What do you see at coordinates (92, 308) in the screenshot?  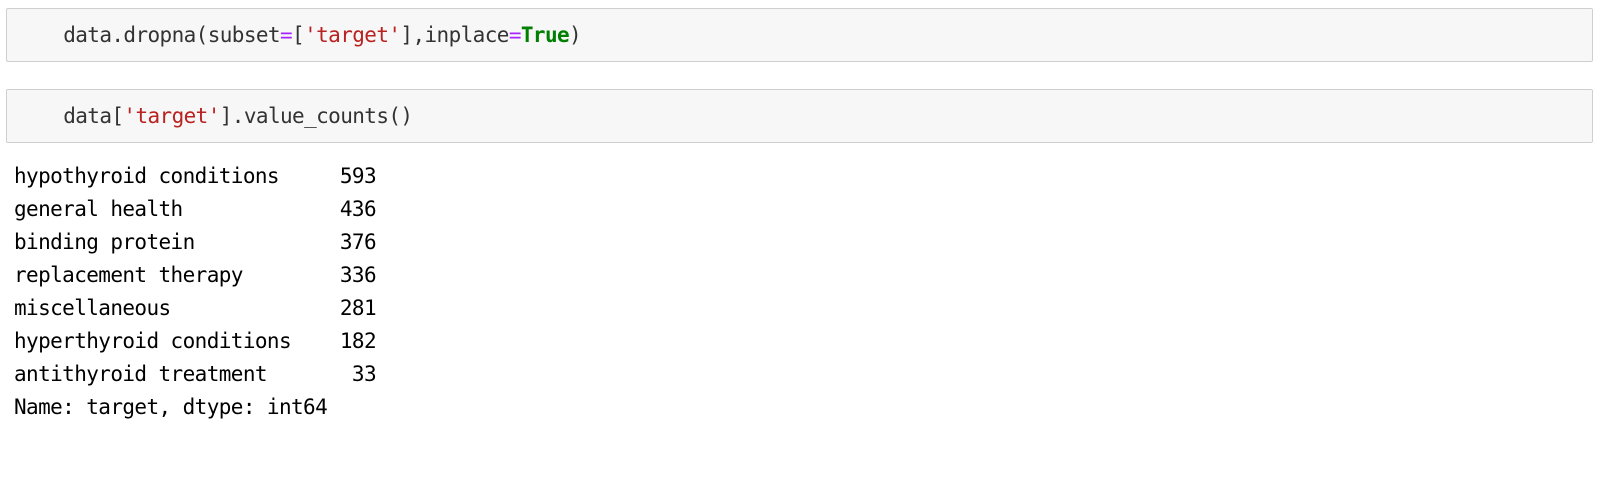 I see `output-row-label: miscellaneous` at bounding box center [92, 308].